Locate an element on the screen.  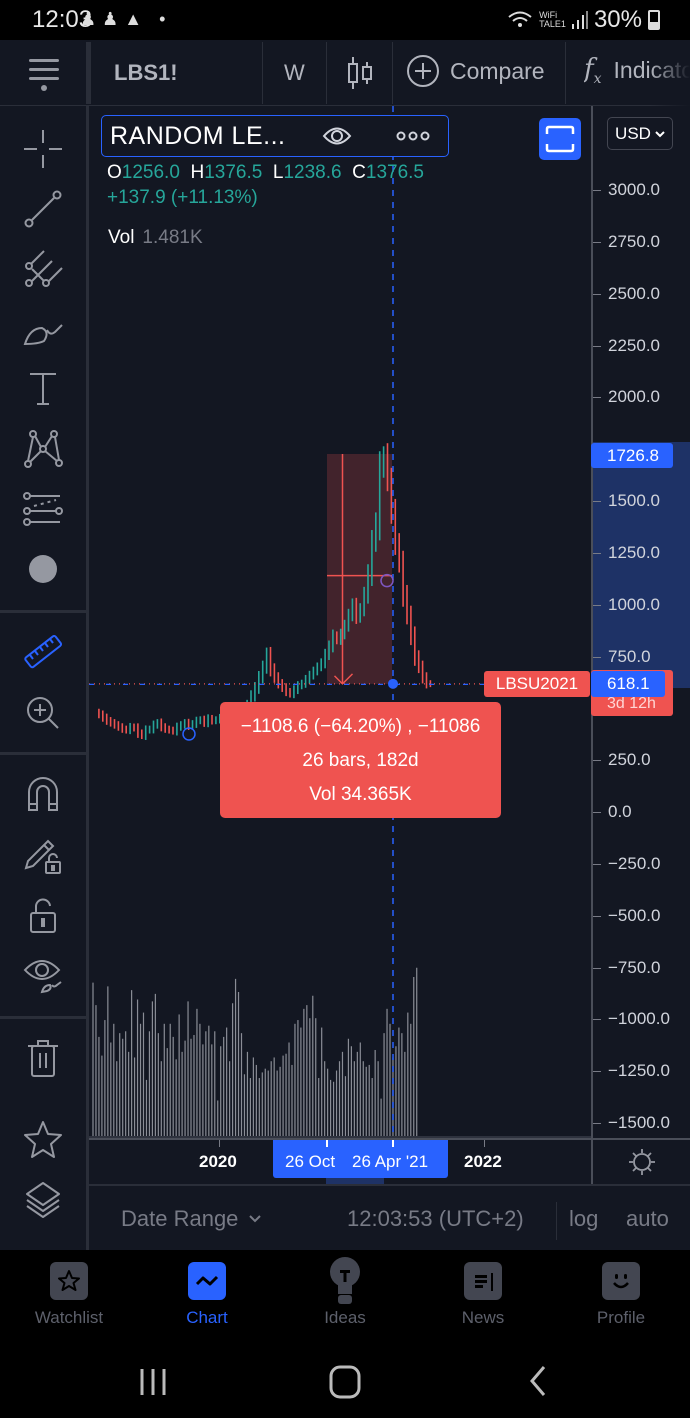
brush-tool is located at coordinates (43, 329).